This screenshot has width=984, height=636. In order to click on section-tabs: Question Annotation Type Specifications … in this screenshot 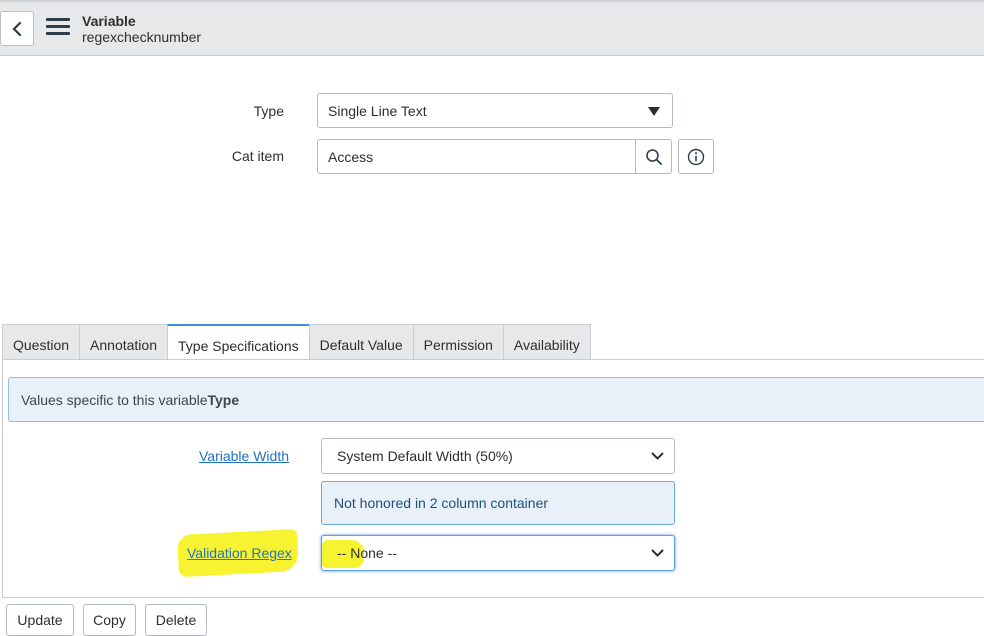, I will do `click(296, 342)`.